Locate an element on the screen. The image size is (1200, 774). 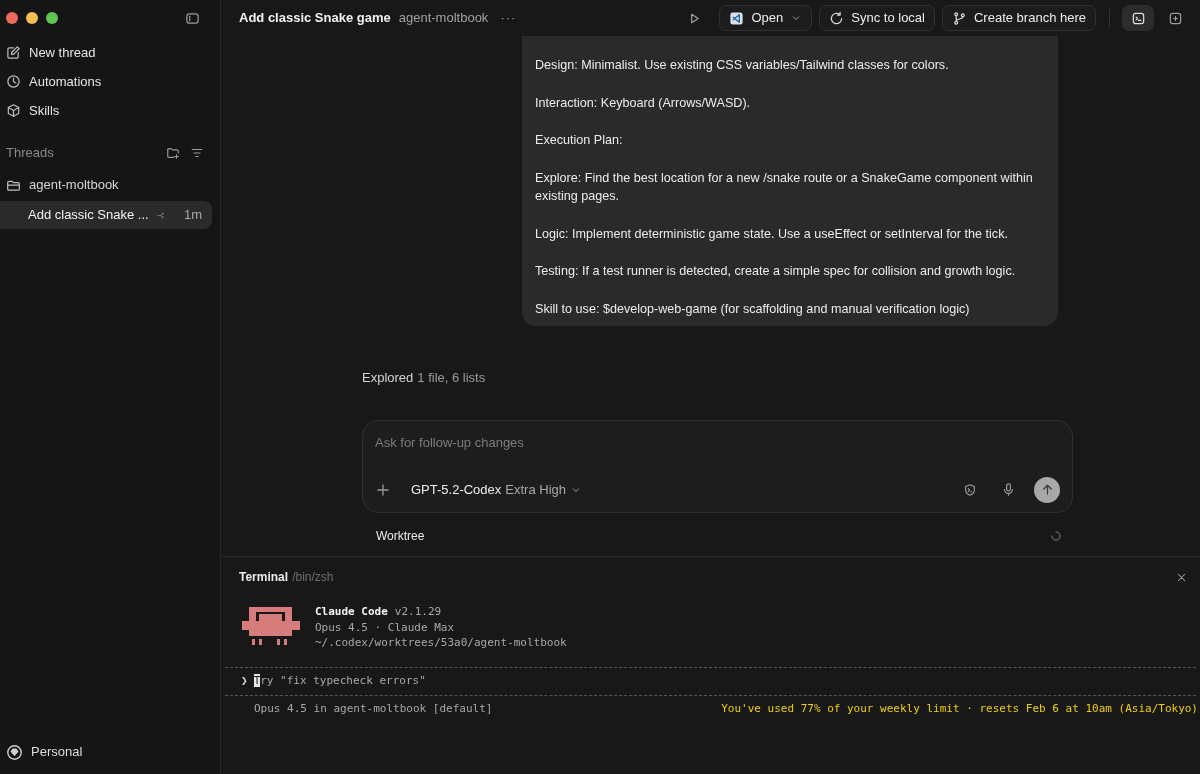
model-selector: GPT-5.2-Codex Extra High is located at coordinates (497, 489).